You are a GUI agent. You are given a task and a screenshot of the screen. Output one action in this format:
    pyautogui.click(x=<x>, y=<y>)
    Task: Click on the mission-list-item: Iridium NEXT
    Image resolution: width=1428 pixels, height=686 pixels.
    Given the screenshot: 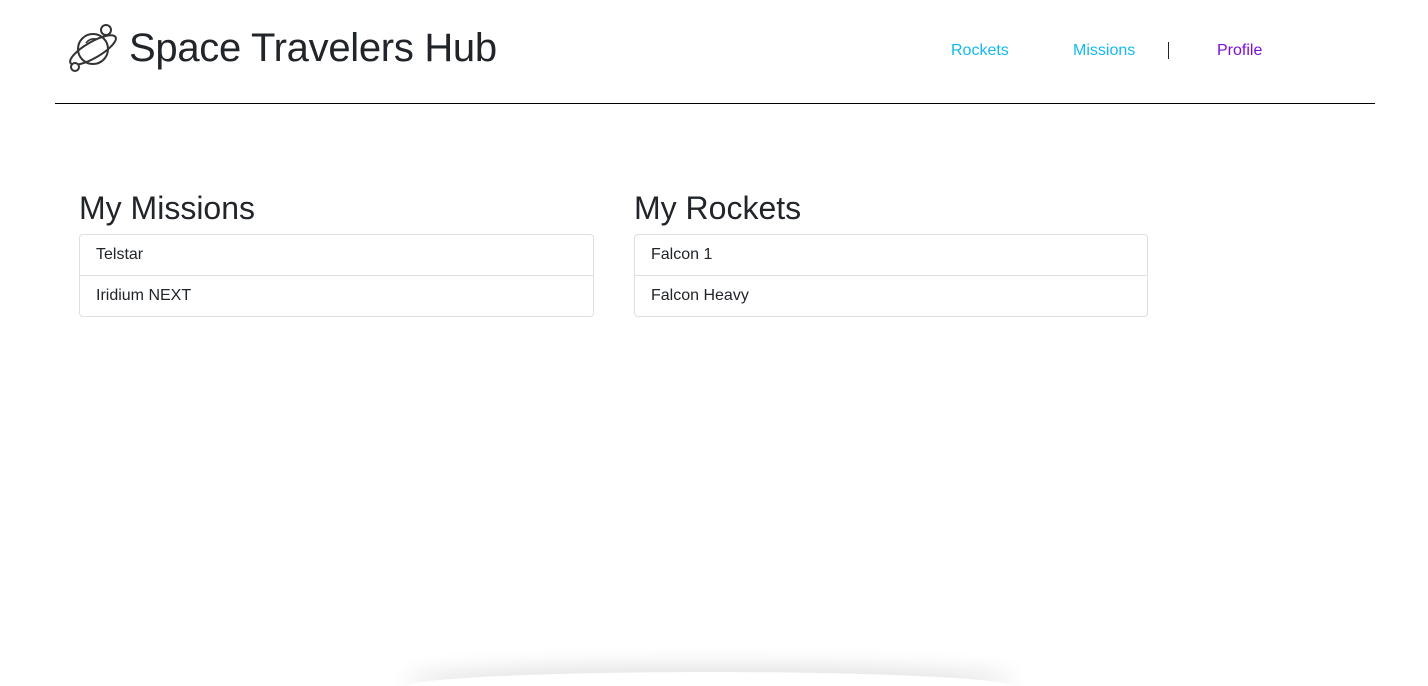 What is the action you would take?
    pyautogui.click(x=336, y=295)
    